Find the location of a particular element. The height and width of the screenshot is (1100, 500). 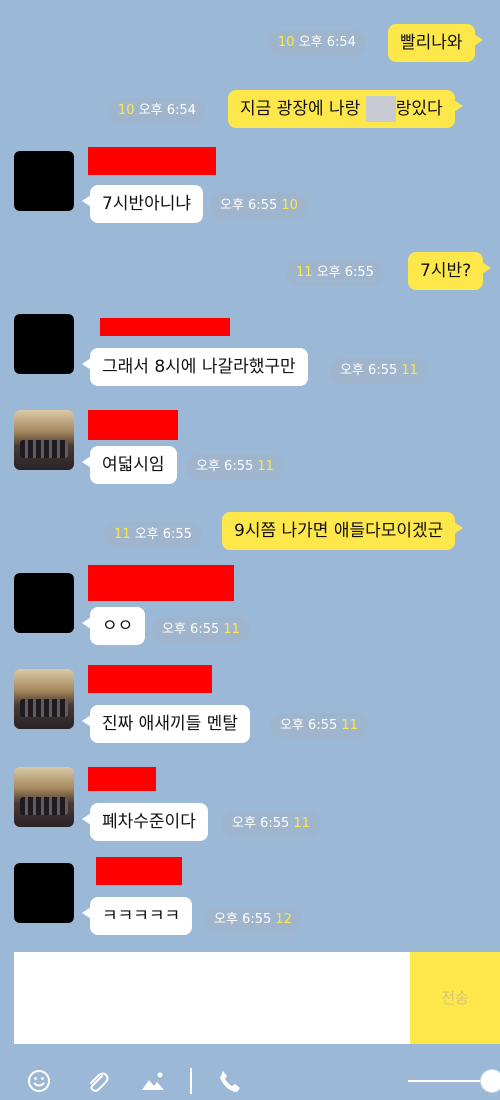

message-meta: 오후 6:55 10 is located at coordinates (259, 206).